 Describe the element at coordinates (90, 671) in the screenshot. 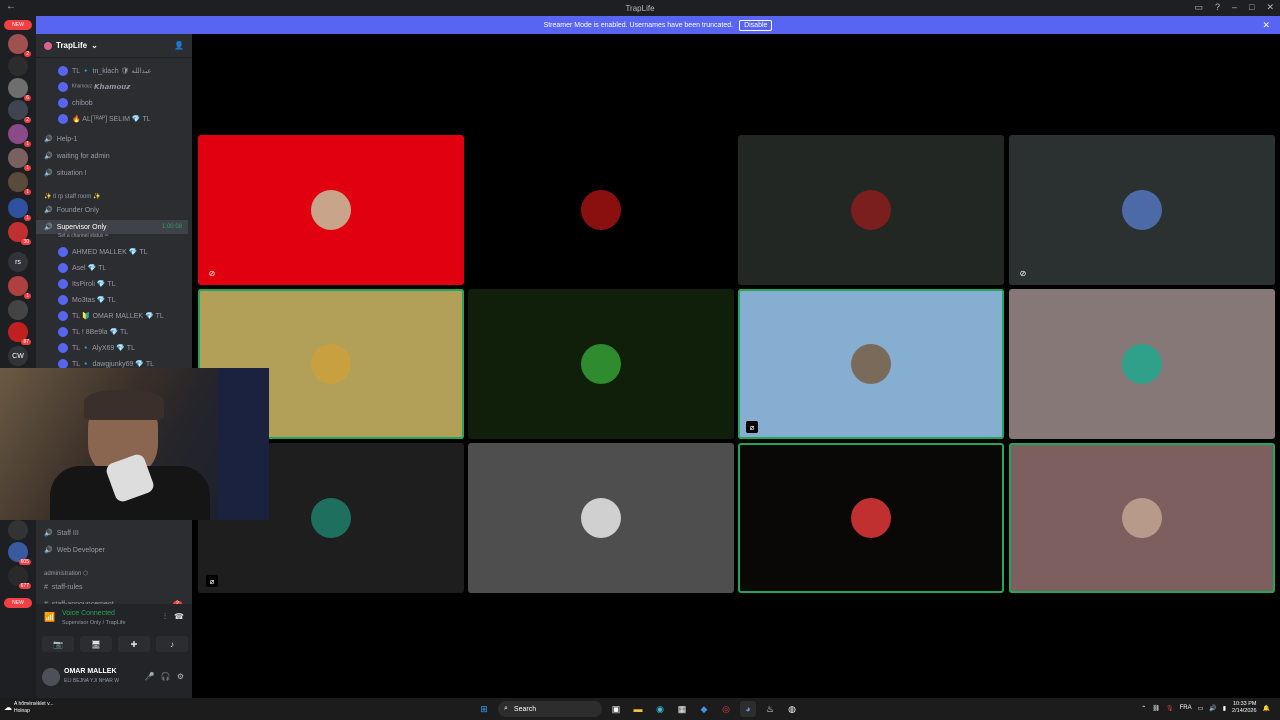

I see `user-name: OMAR MALLEK` at that location.